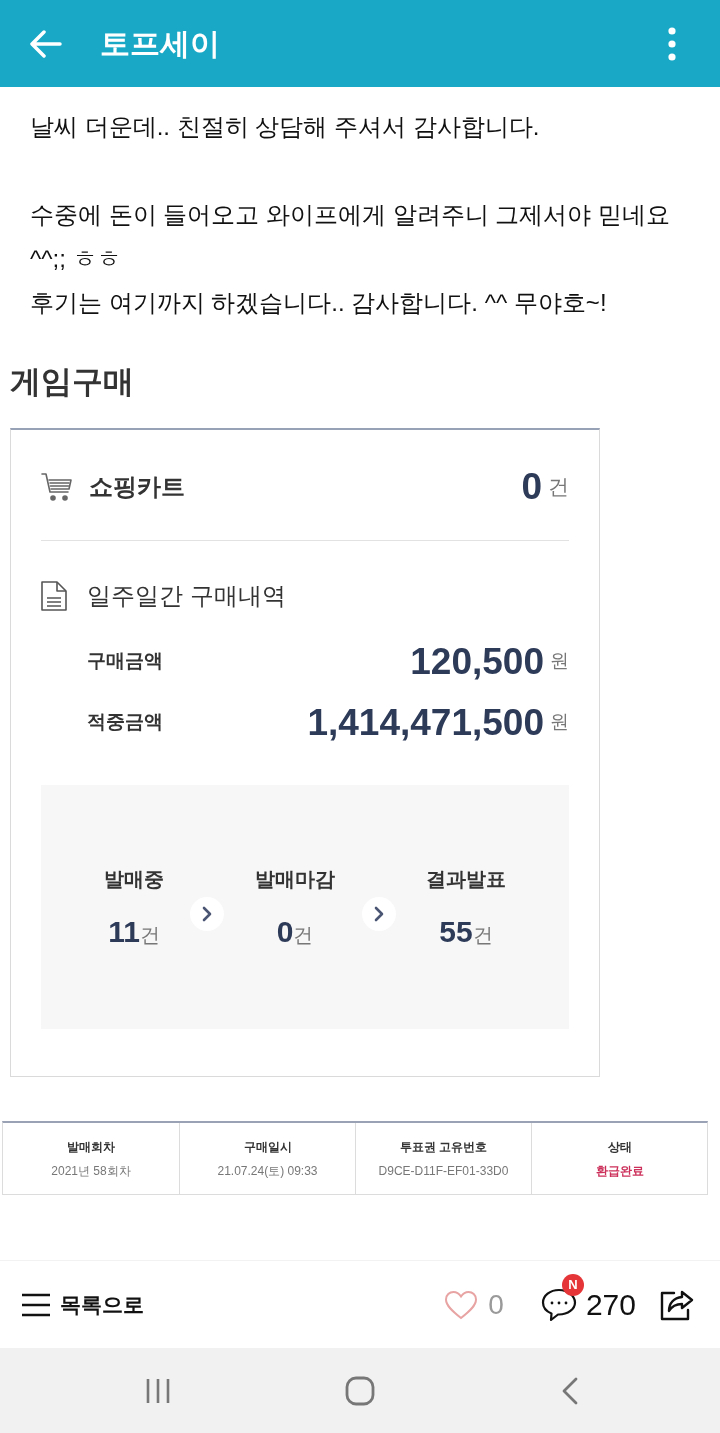 This screenshot has height=1433, width=720. What do you see at coordinates (36, 1304) in the screenshot?
I see `menu-icon` at bounding box center [36, 1304].